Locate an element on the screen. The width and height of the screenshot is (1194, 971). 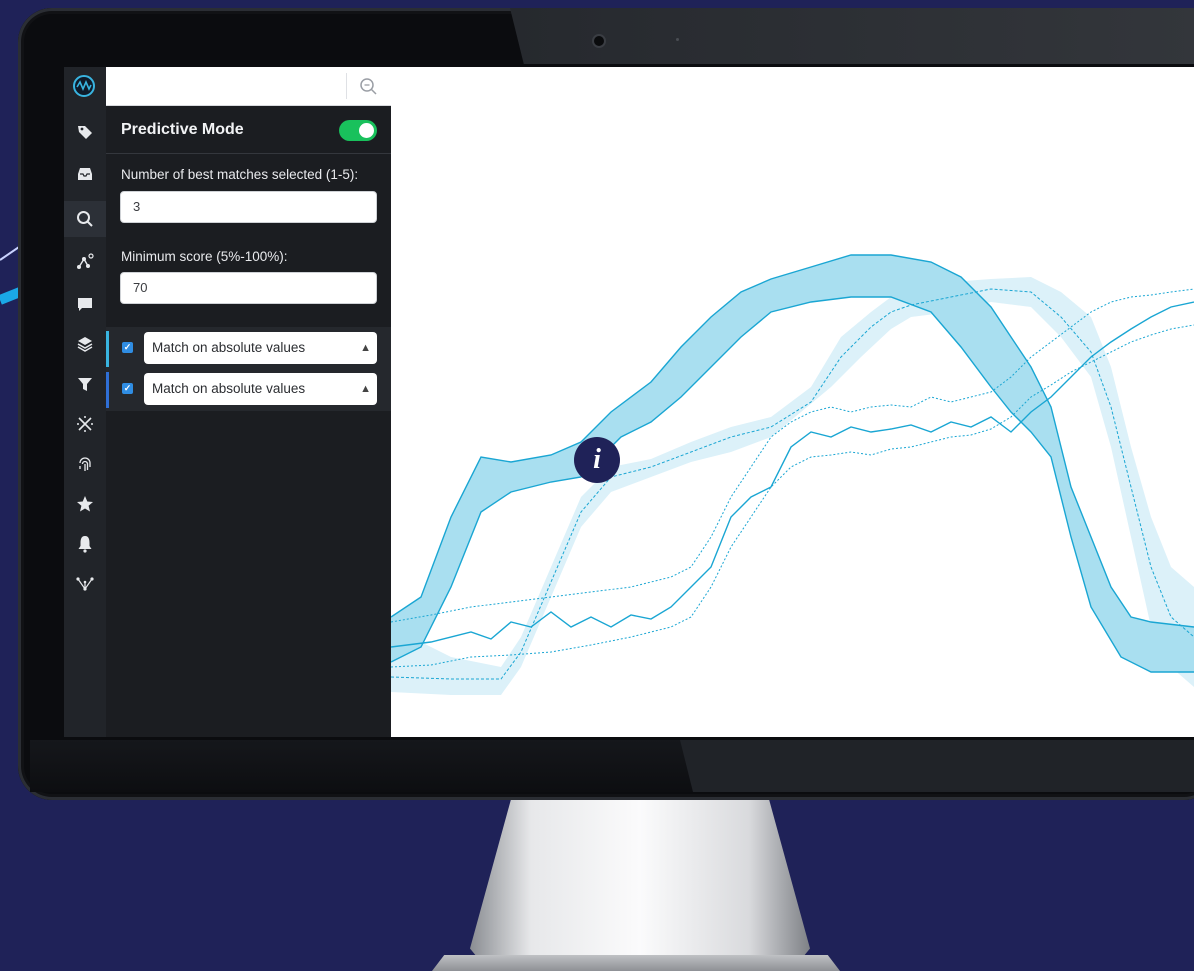
min-score-label: Minimum score (5%-100%): is located at coordinates (204, 256).